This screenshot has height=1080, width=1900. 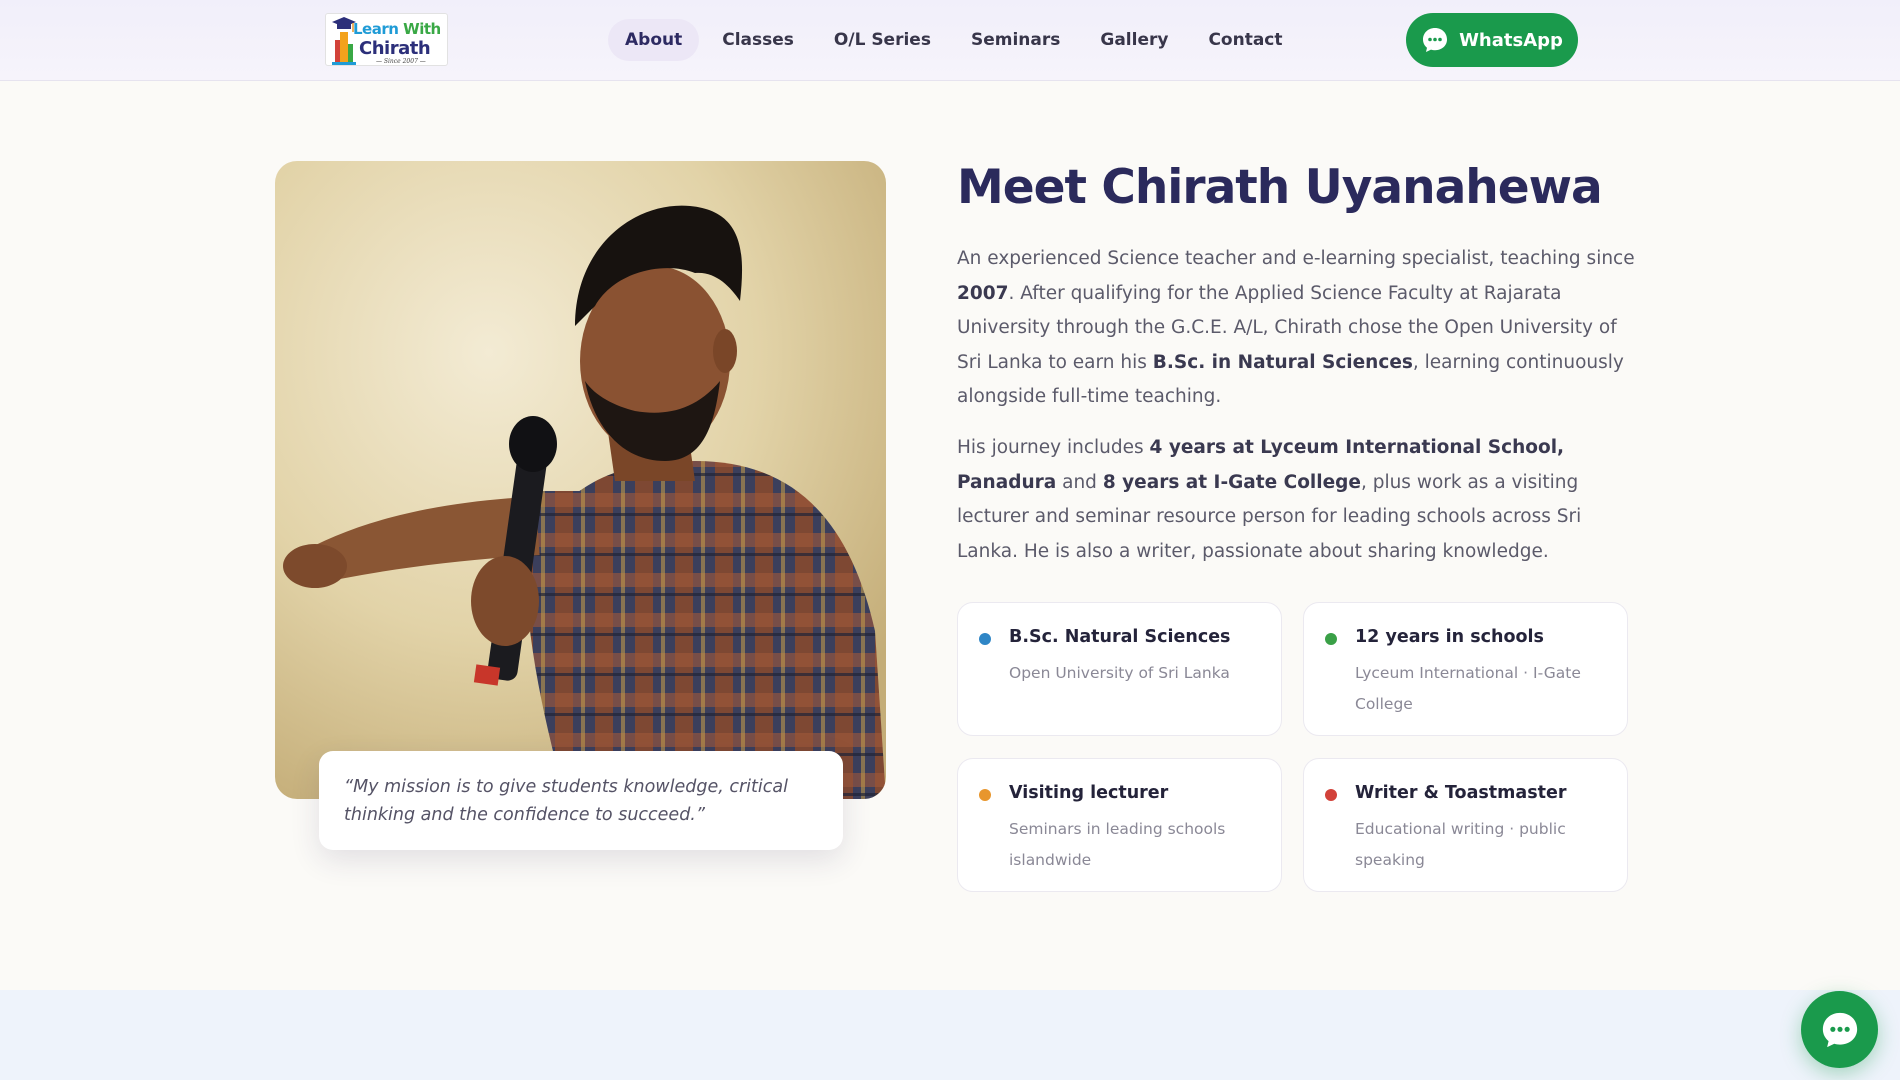 I want to click on card-title: B.Sc. Natural Sciences, so click(x=1120, y=637).